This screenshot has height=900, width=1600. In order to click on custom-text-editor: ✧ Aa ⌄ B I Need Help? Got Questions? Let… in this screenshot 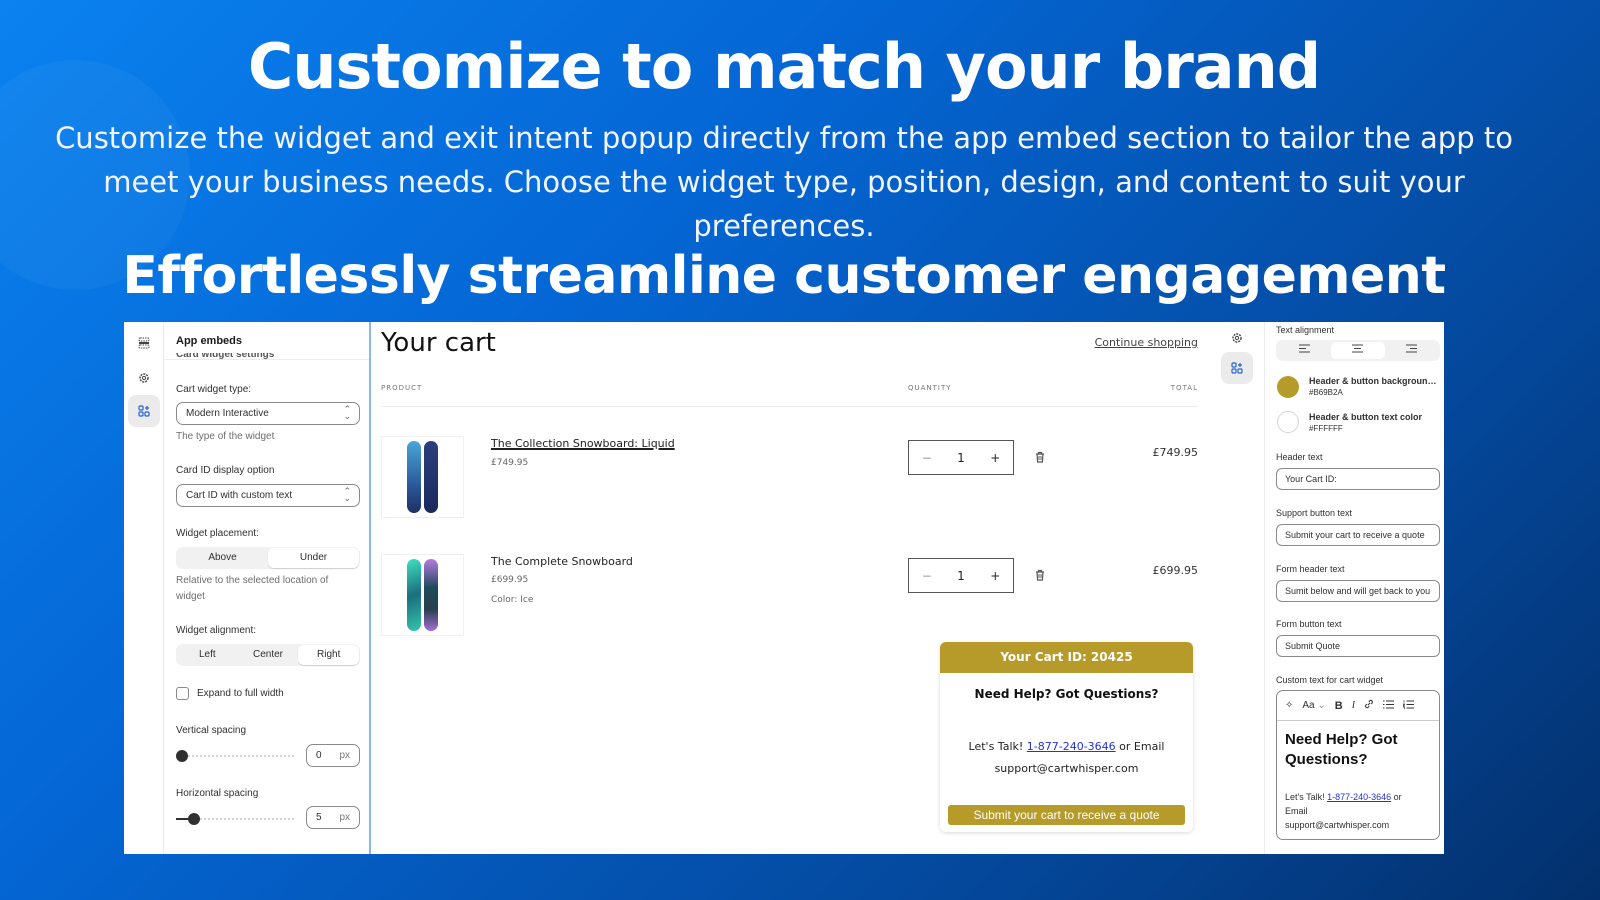, I will do `click(1358, 765)`.